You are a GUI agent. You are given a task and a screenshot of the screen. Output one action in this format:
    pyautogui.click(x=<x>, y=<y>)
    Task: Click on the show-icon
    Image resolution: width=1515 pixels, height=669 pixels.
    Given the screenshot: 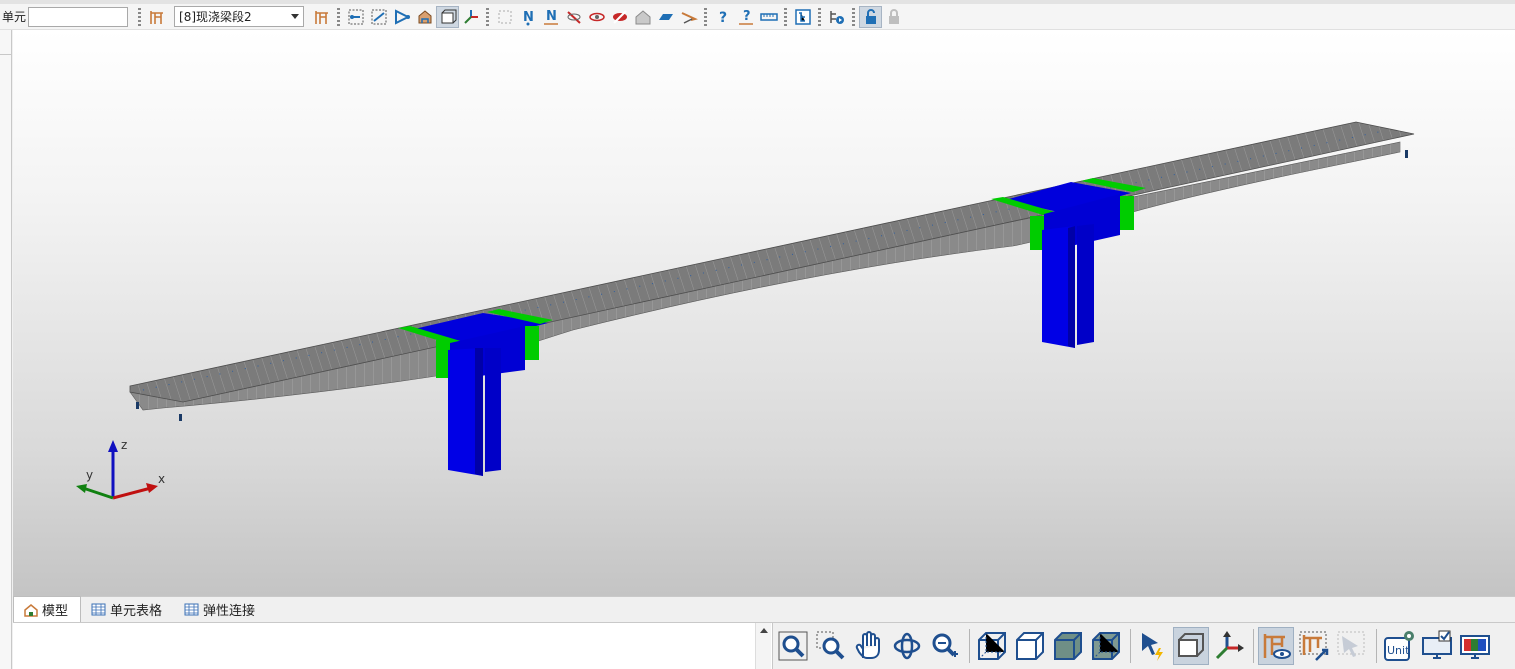 What is the action you would take?
    pyautogui.click(x=596, y=17)
    